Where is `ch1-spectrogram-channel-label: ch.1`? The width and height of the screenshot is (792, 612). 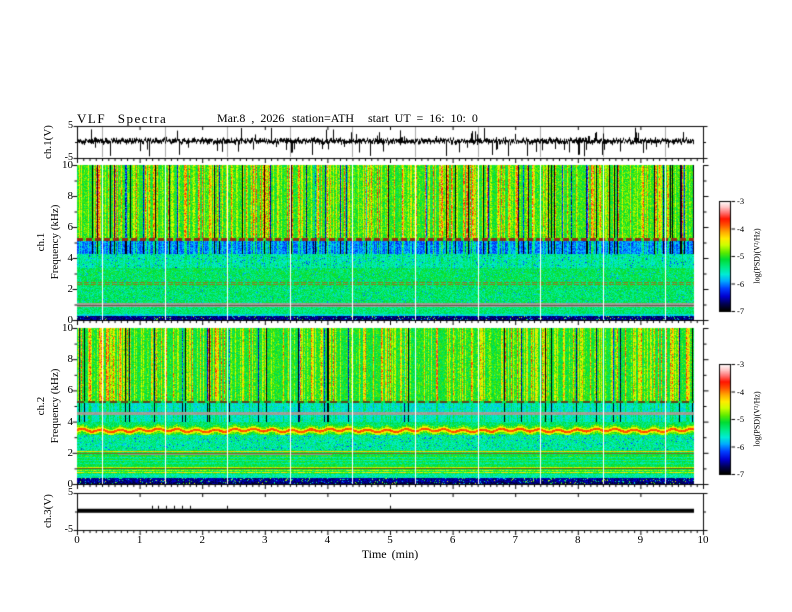
ch1-spectrogram-channel-label: ch.1 is located at coordinates (41, 242).